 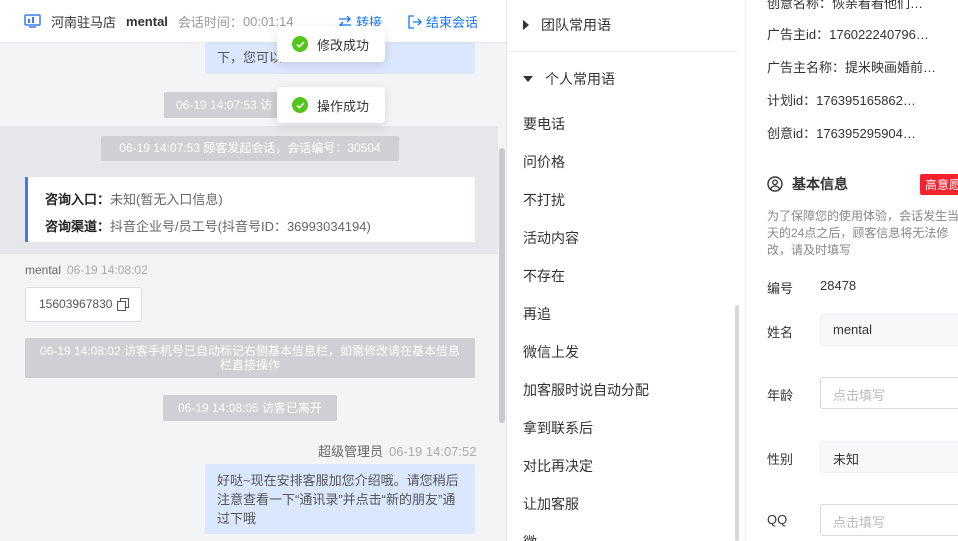 I want to click on edit-notice: 为了保障您的使用体验，会话发生当天的24点之后，顾客信息将无法修改，请及时填写, so click(x=862, y=233).